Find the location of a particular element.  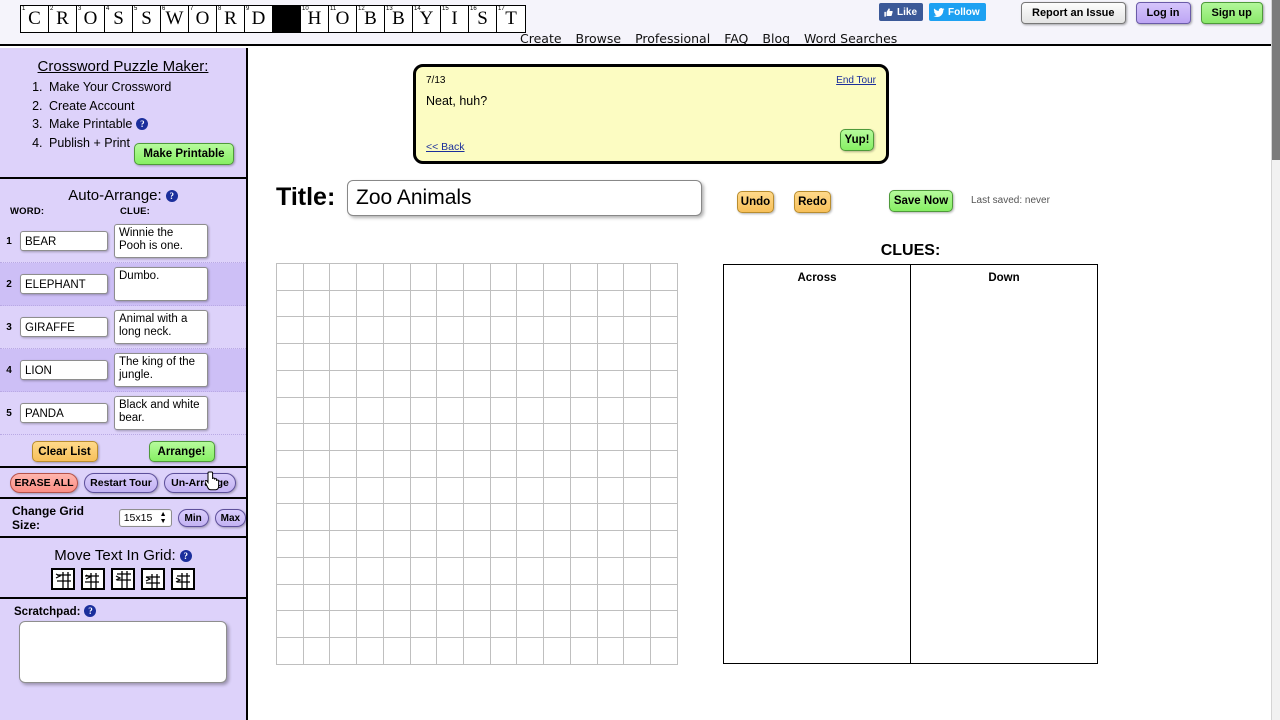

restart-tour-button: Restart Tour is located at coordinates (121, 483).